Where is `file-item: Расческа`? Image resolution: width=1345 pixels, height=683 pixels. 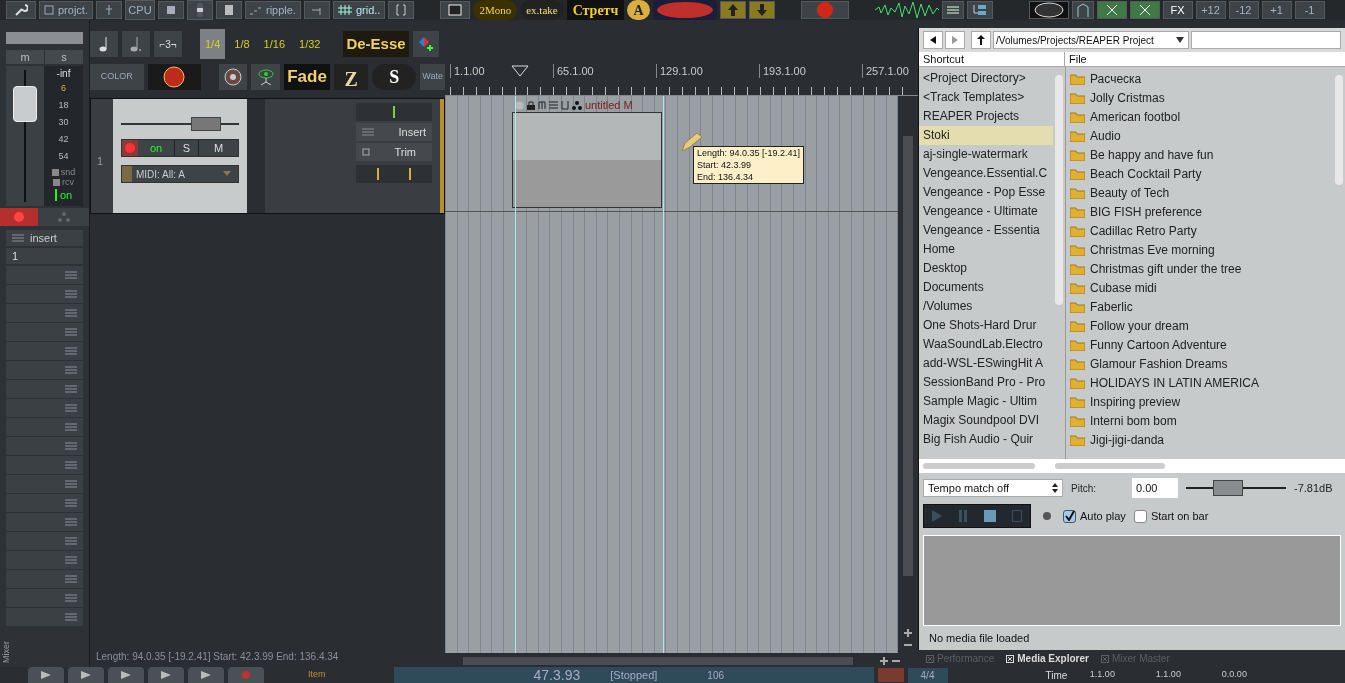
file-item: Расческа is located at coordinates (1116, 78).